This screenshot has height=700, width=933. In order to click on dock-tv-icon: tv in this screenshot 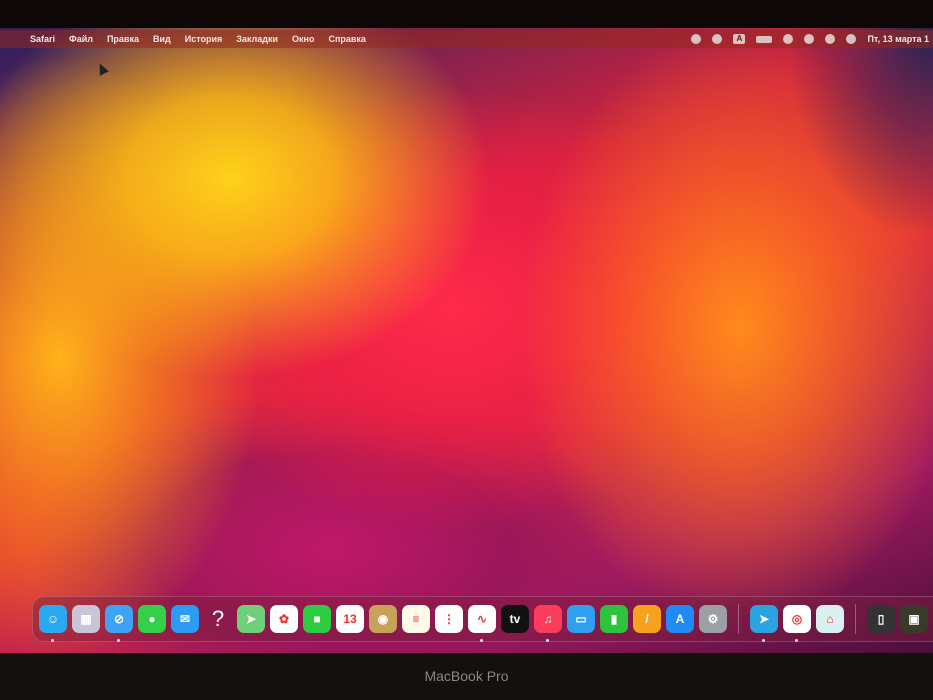, I will do `click(515, 619)`.